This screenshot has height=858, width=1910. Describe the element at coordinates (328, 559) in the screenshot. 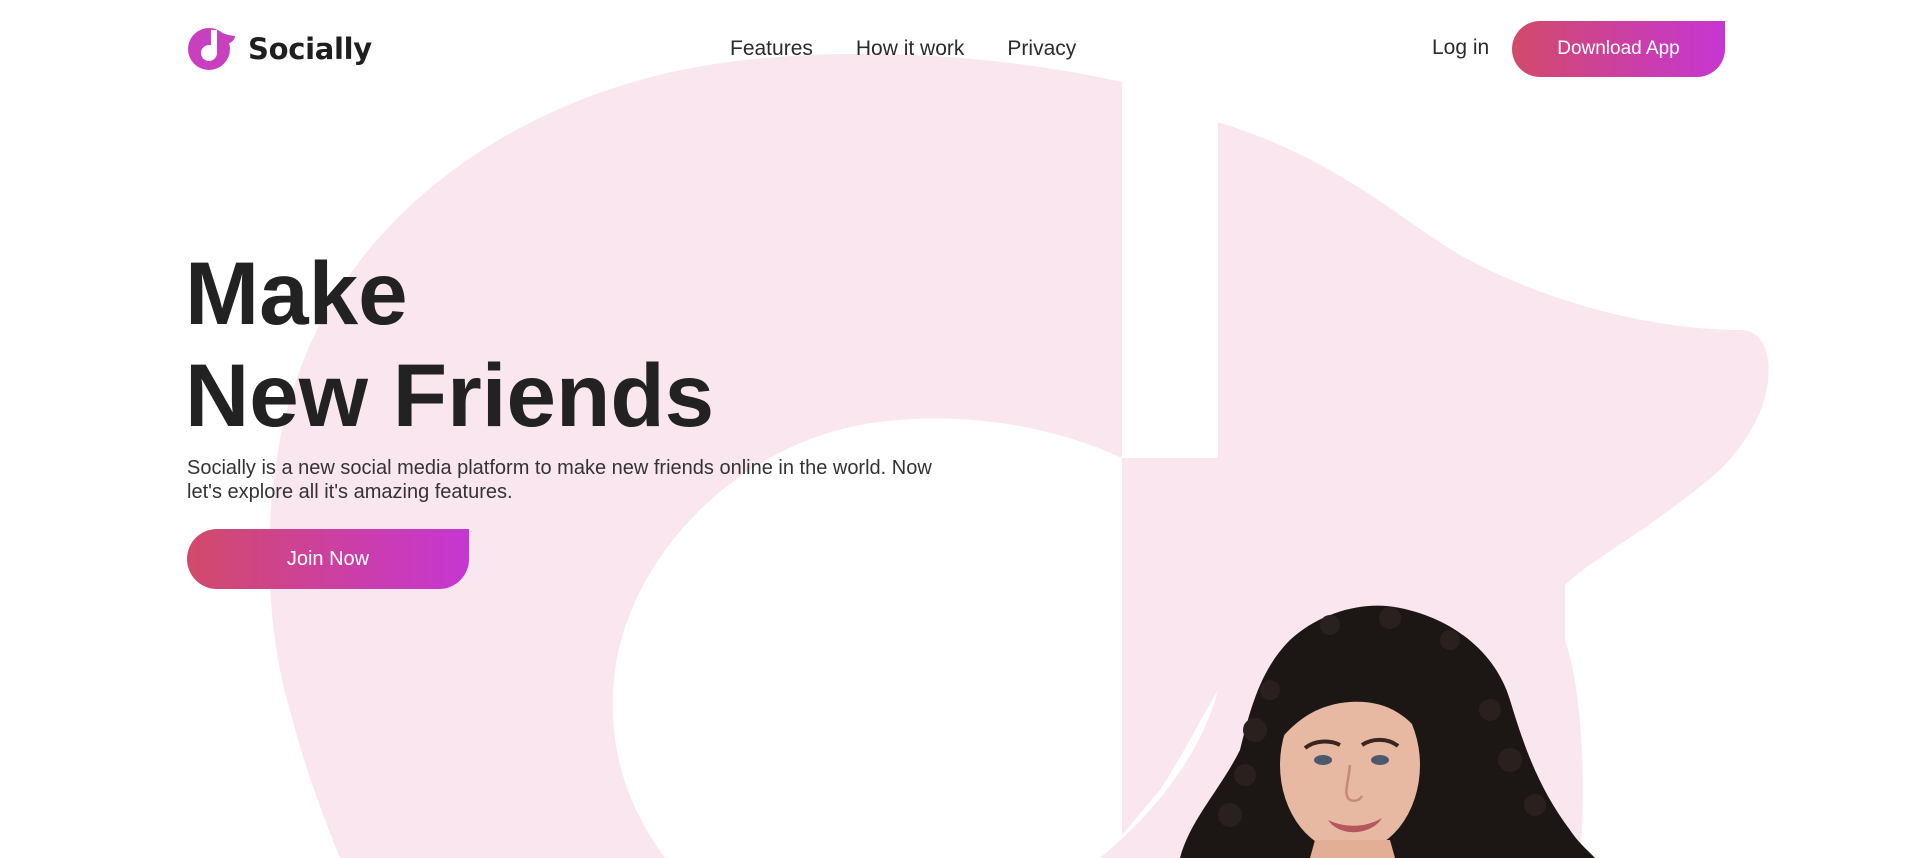

I see `join-now-button: Join Now` at that location.